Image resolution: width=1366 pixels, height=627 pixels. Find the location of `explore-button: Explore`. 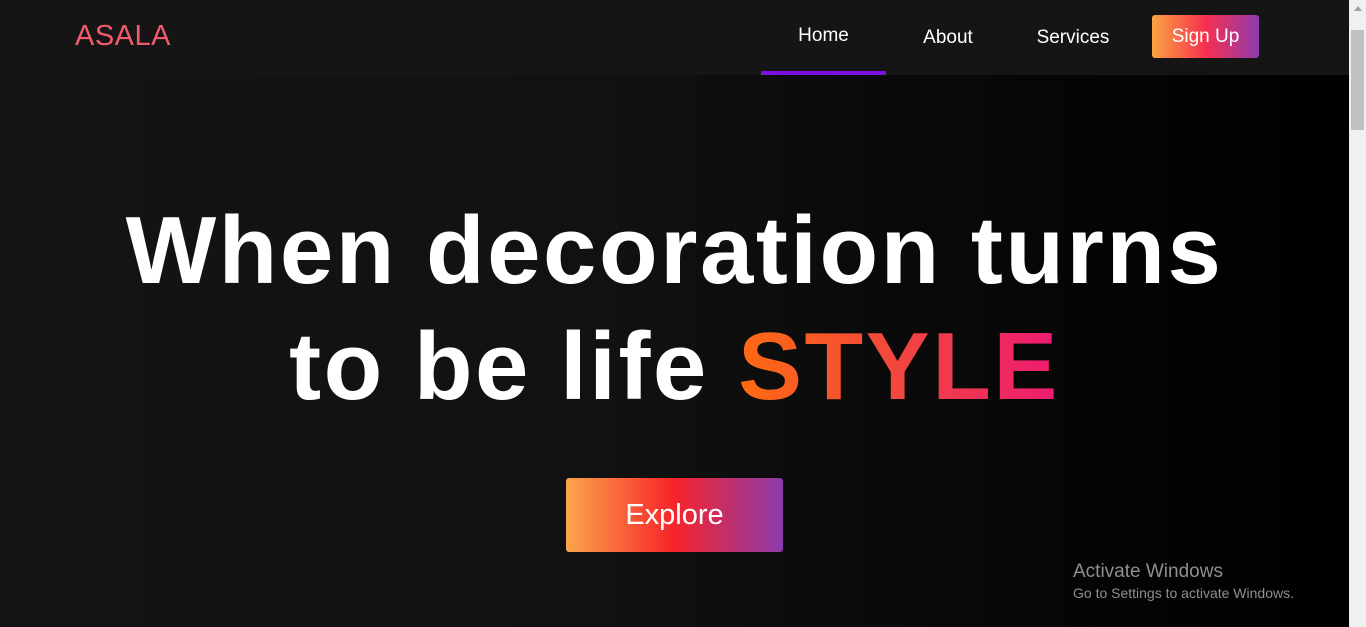

explore-button: Explore is located at coordinates (674, 515).